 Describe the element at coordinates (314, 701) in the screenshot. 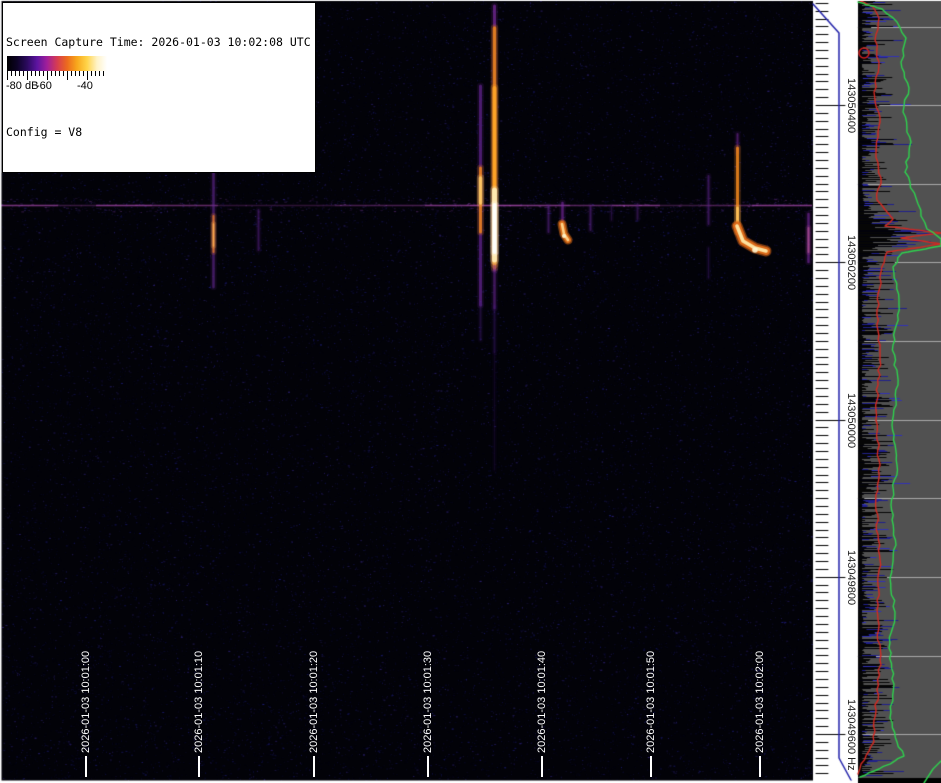

I see `time-axis-label: 2026-01-03 10:01:20` at that location.